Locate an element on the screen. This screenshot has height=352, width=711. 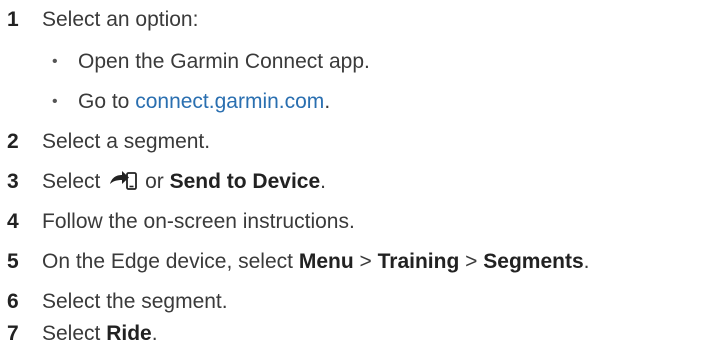
step-number: 3 is located at coordinates (13, 181).